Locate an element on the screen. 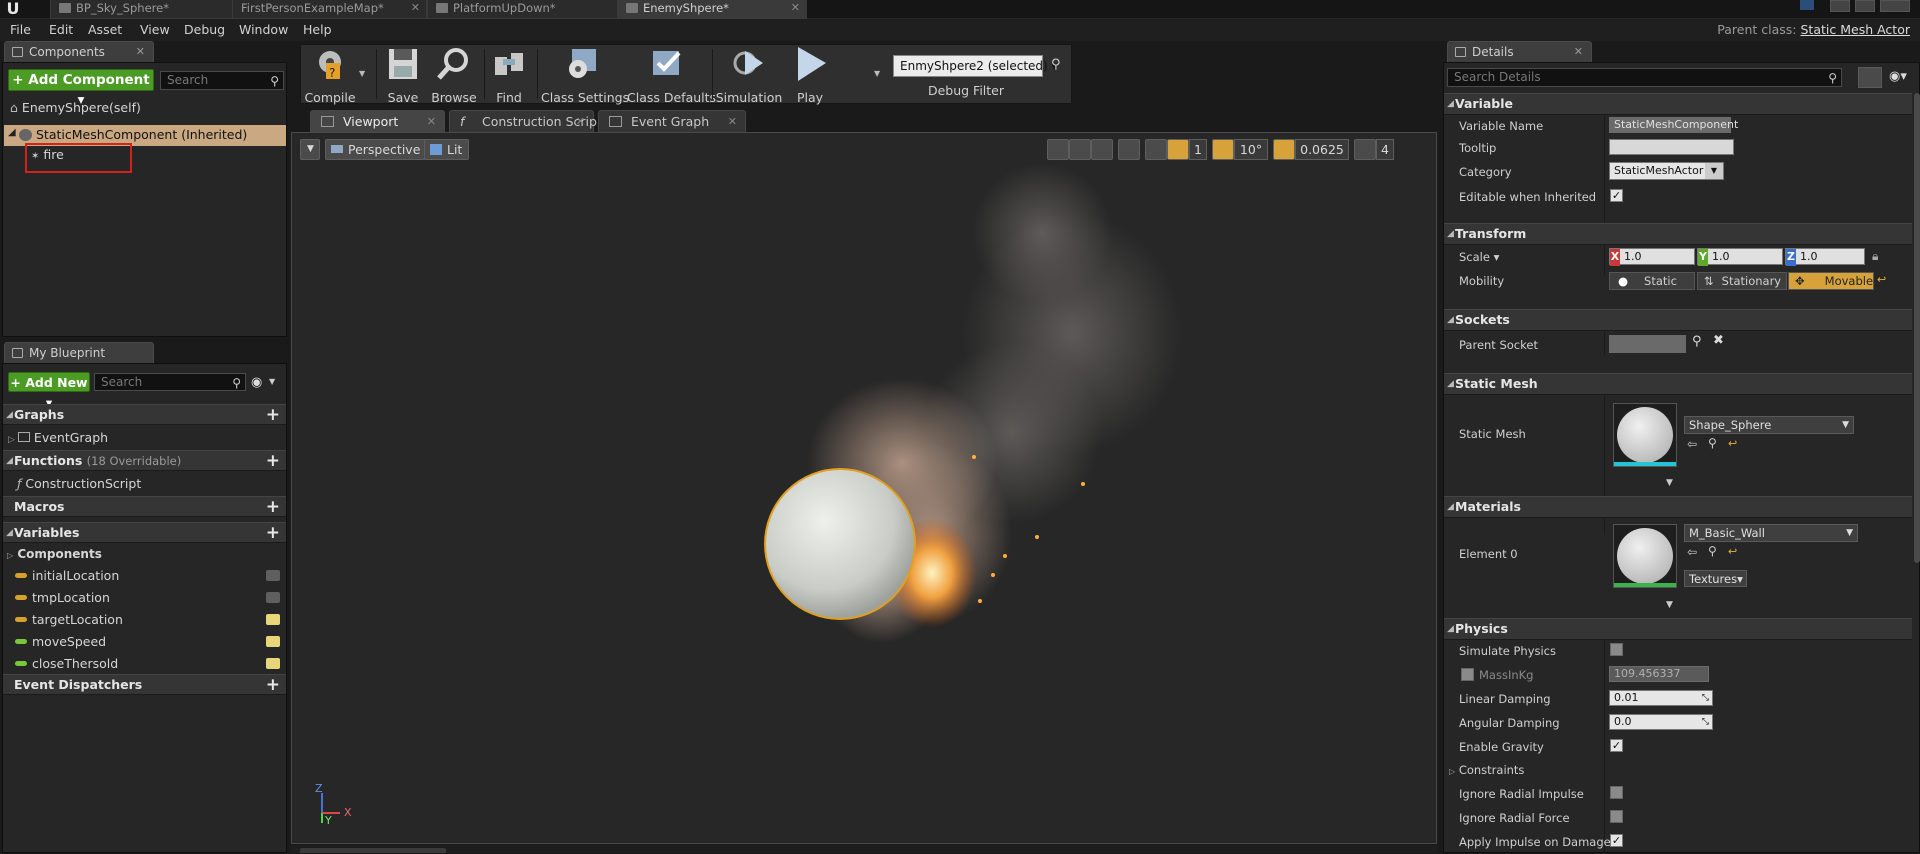 This screenshot has width=1920, height=854. viewport-options-button: ▼ is located at coordinates (310, 149).